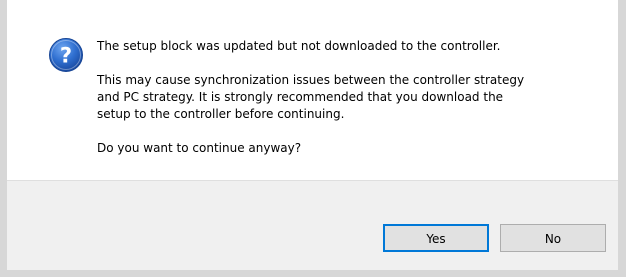  What do you see at coordinates (436, 238) in the screenshot?
I see `yes-button: Yes` at bounding box center [436, 238].